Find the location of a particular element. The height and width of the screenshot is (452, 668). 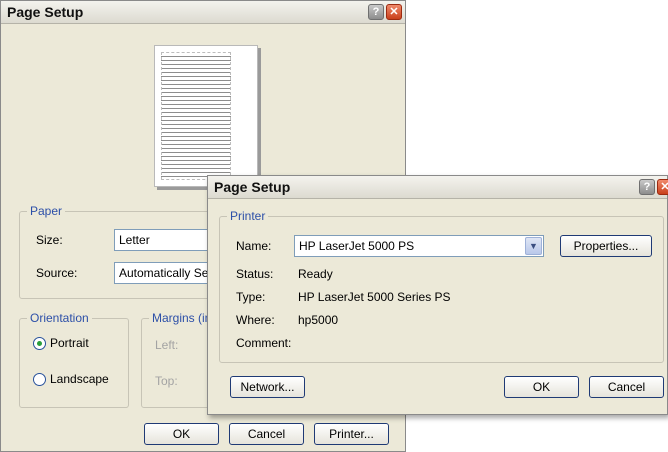

landscape-label: Landscape is located at coordinates (79, 379).